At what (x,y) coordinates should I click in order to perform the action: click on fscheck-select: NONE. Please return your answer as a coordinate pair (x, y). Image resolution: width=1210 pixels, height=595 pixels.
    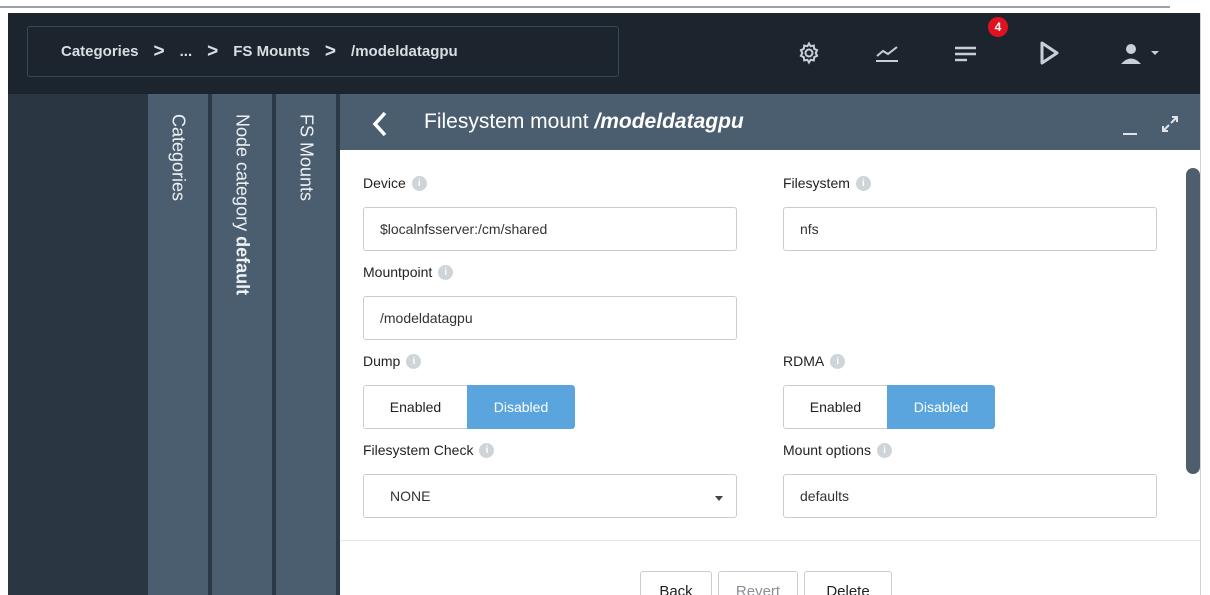
    Looking at the image, I should click on (550, 496).